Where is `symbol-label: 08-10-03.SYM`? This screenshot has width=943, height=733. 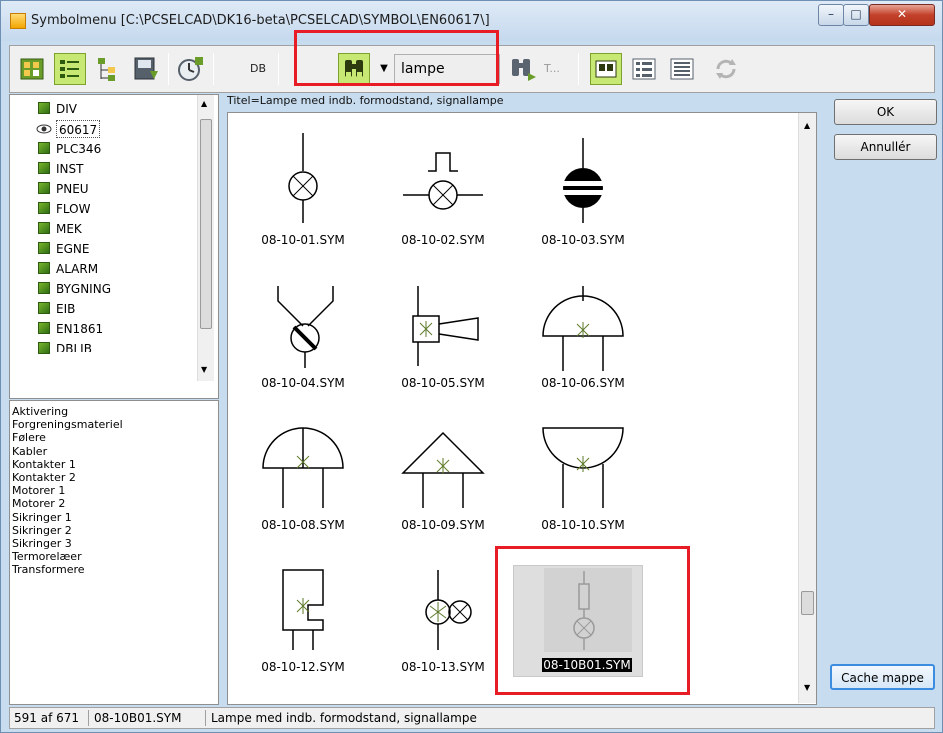
symbol-label: 08-10-03.SYM is located at coordinates (583, 240).